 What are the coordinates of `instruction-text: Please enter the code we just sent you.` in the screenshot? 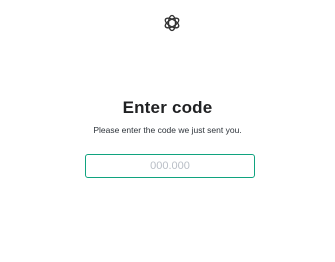 It's located at (167, 130).